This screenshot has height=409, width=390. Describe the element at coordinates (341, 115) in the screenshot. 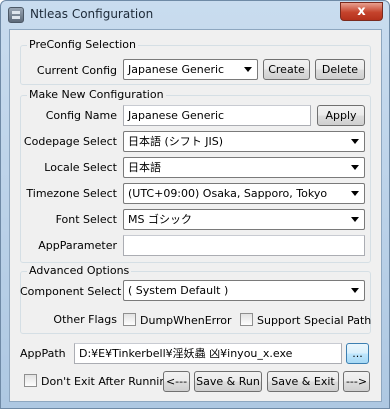

I see `apply-button: Apply` at that location.